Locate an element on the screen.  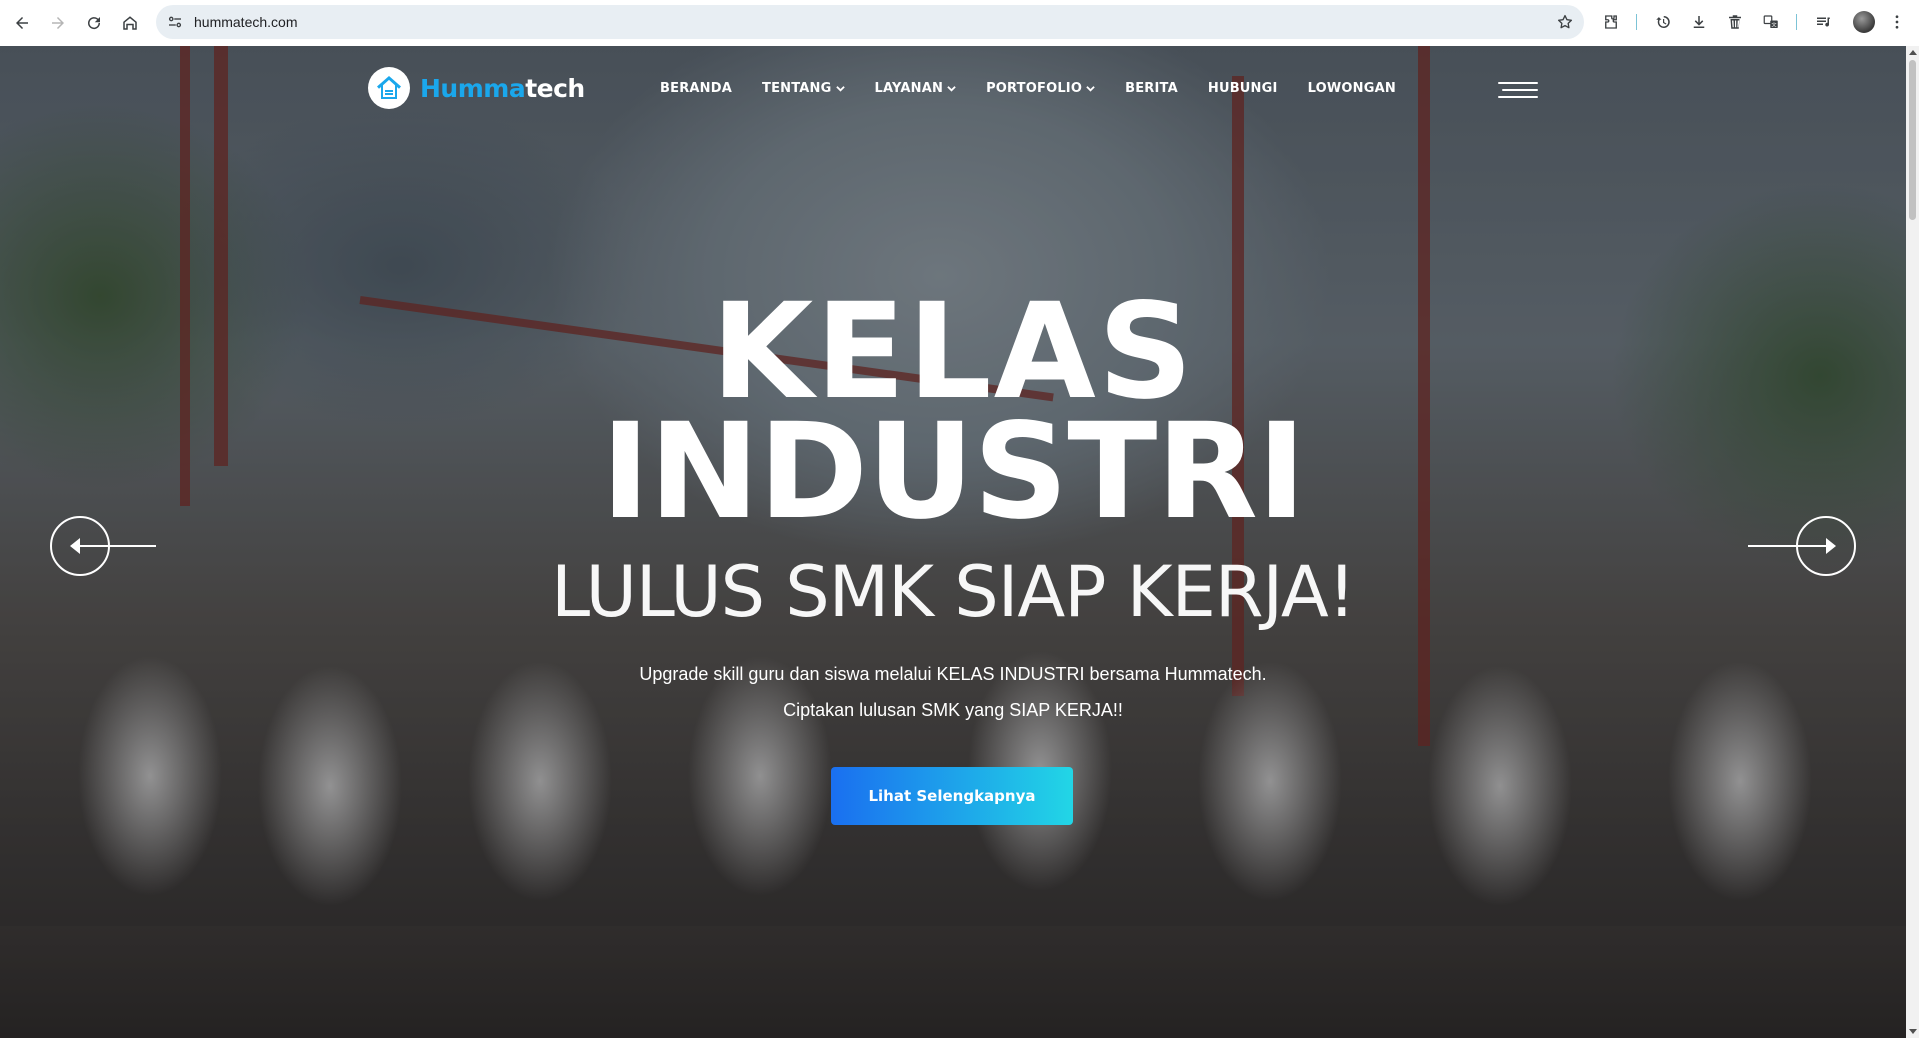
arrow-right-icon is located at coordinates (1831, 546).